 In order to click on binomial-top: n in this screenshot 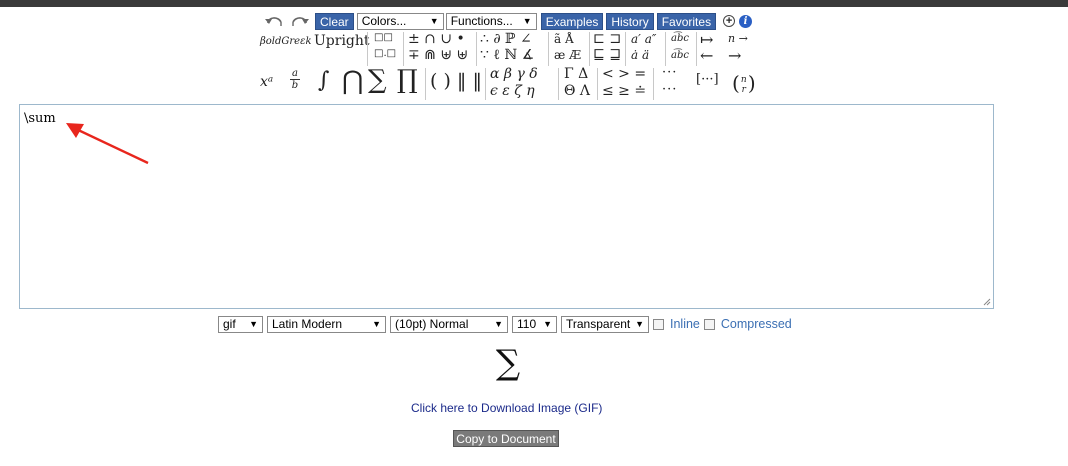, I will do `click(743, 79)`.